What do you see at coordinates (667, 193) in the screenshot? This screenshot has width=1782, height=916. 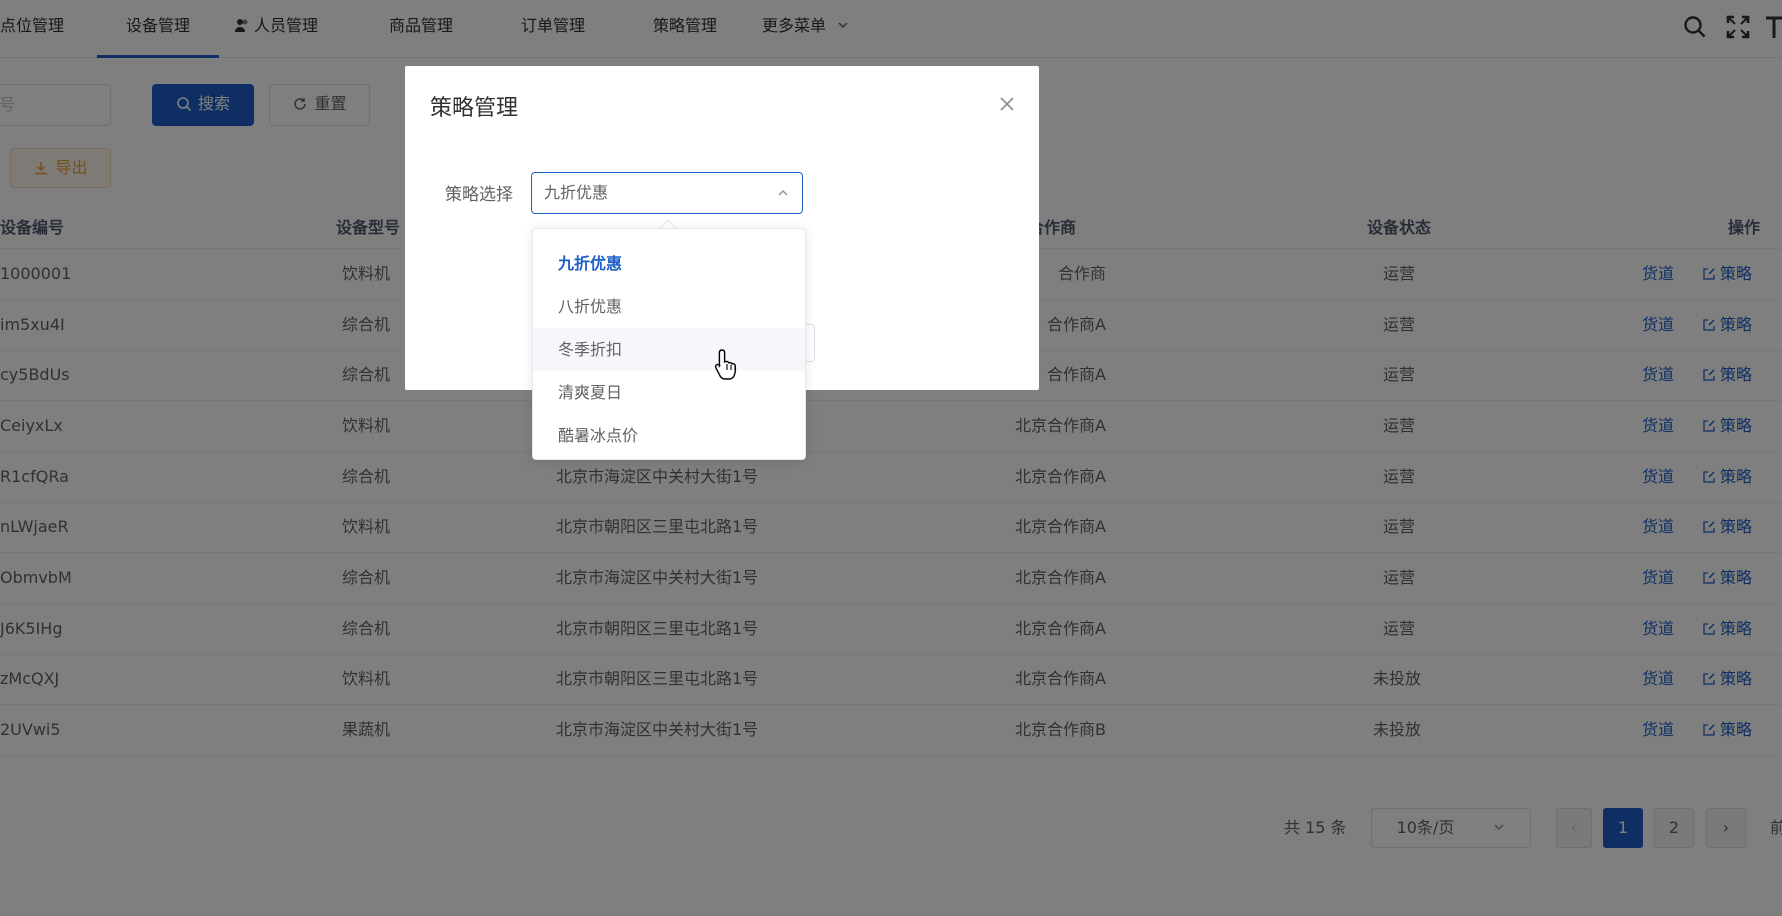 I see `strategy-select: 九折优惠` at bounding box center [667, 193].